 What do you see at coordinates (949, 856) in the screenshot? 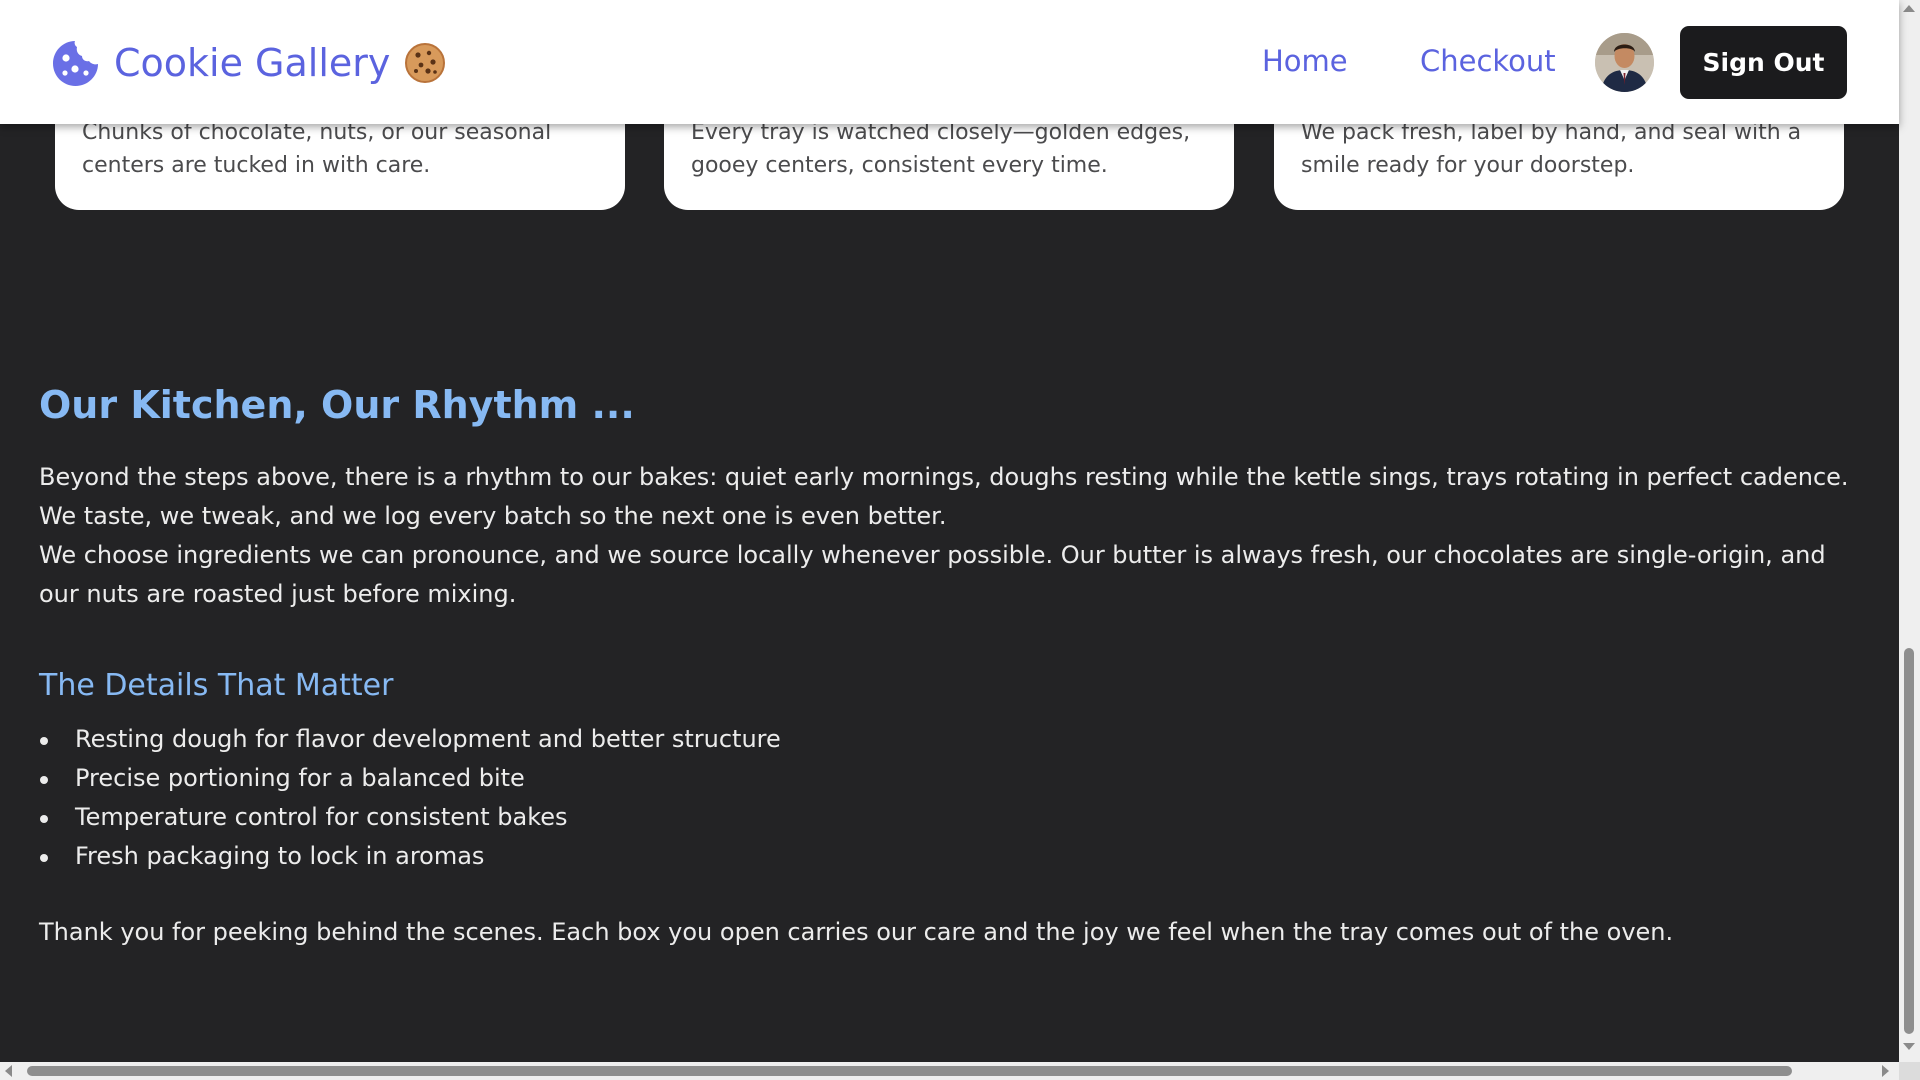
I see `list-item: Fresh packaging to lock in aromas` at bounding box center [949, 856].